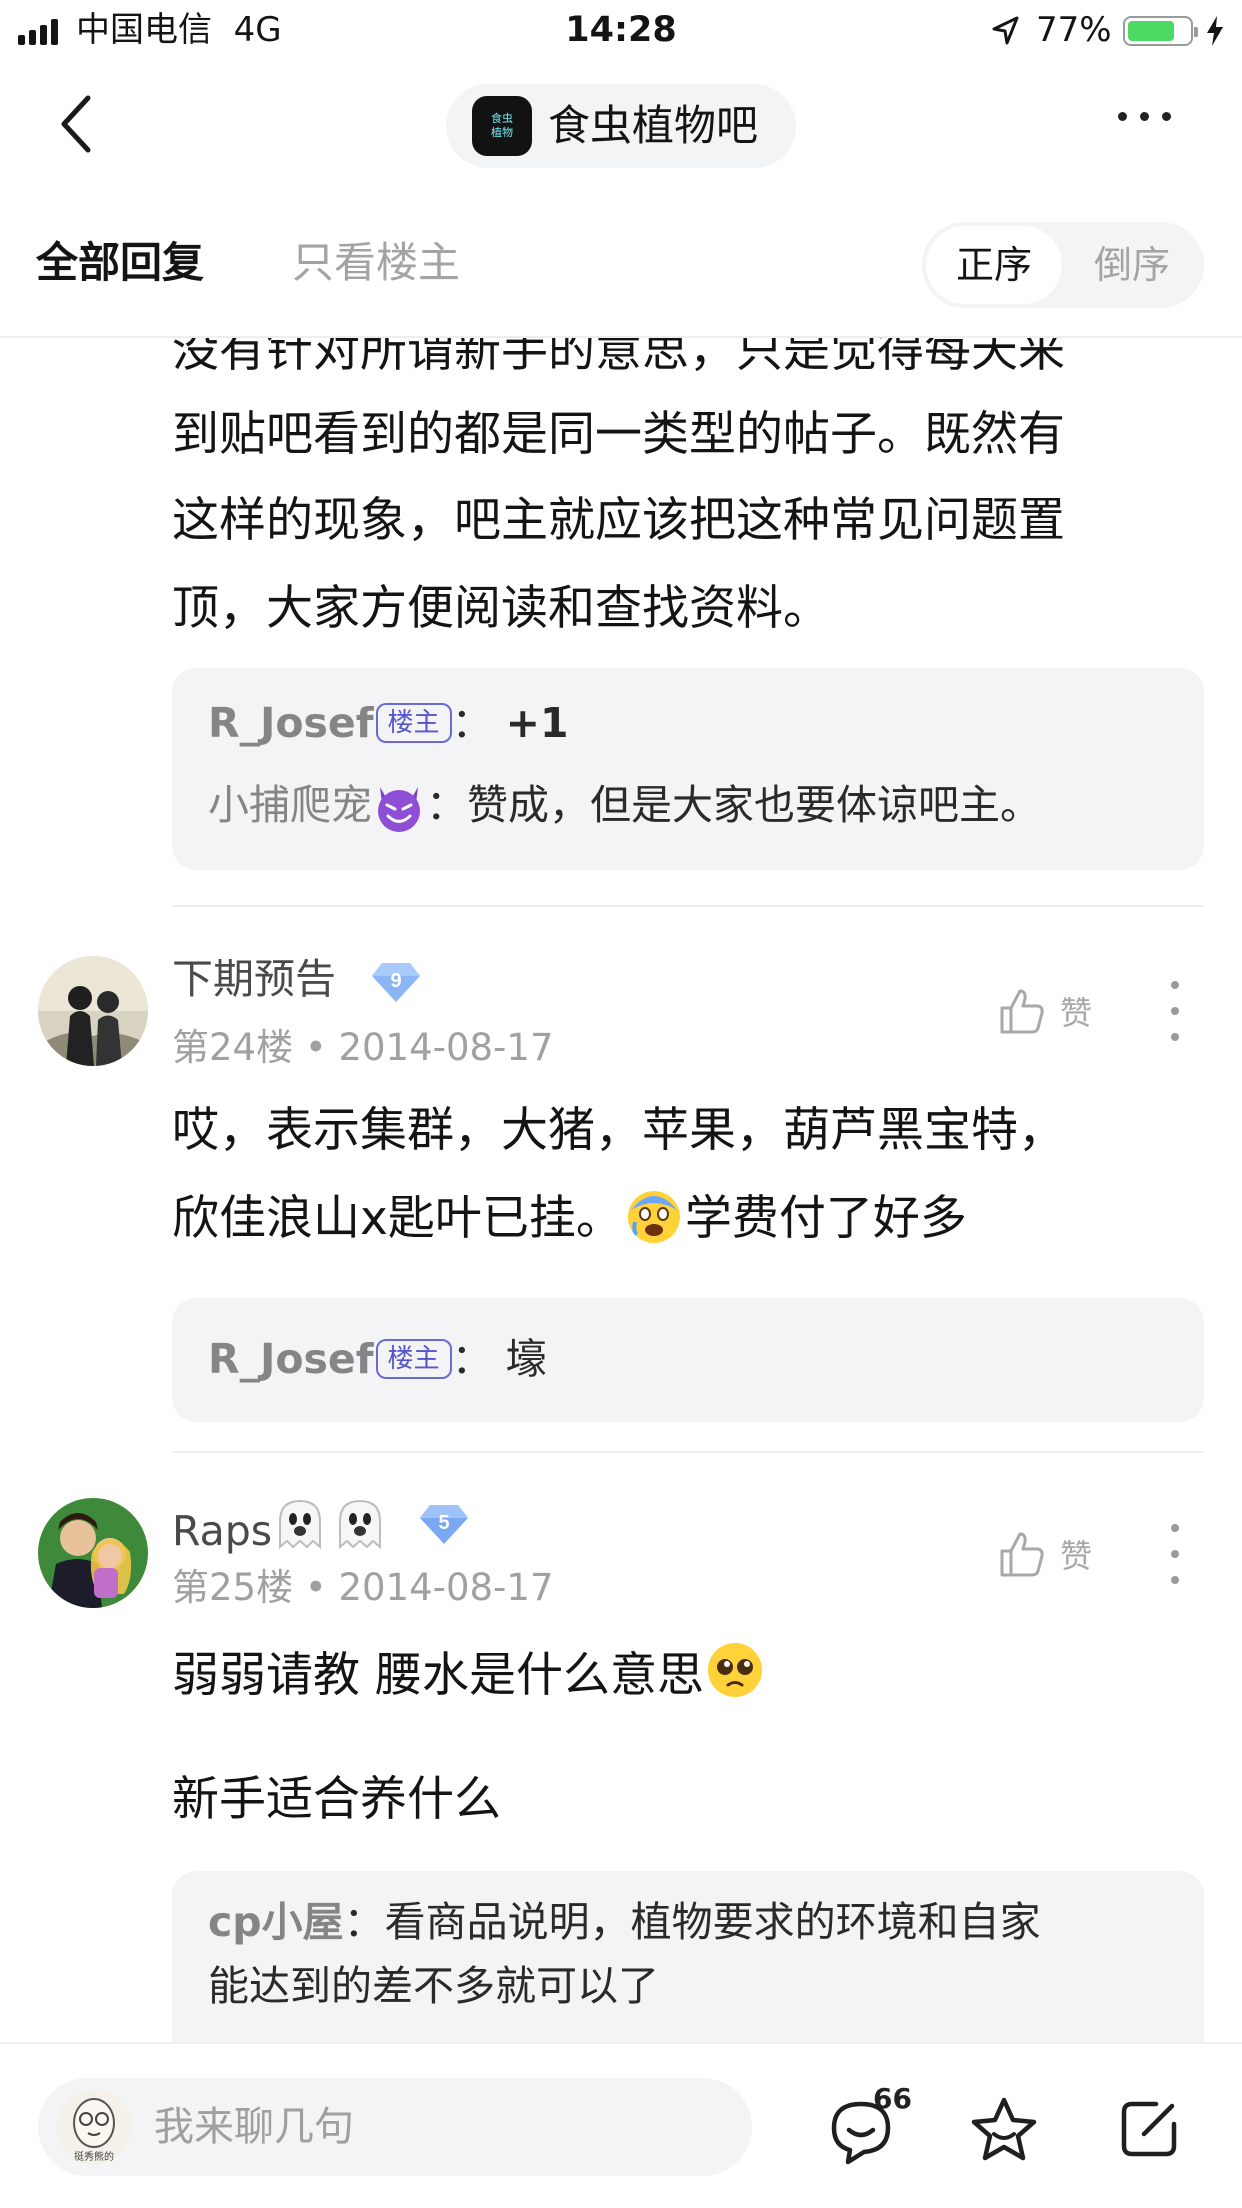 This screenshot has width=1242, height=2208. Describe the element at coordinates (618, 520) in the screenshot. I see `post-text-line: 这样的现象，吧主就应该把这种常见问题置` at that location.